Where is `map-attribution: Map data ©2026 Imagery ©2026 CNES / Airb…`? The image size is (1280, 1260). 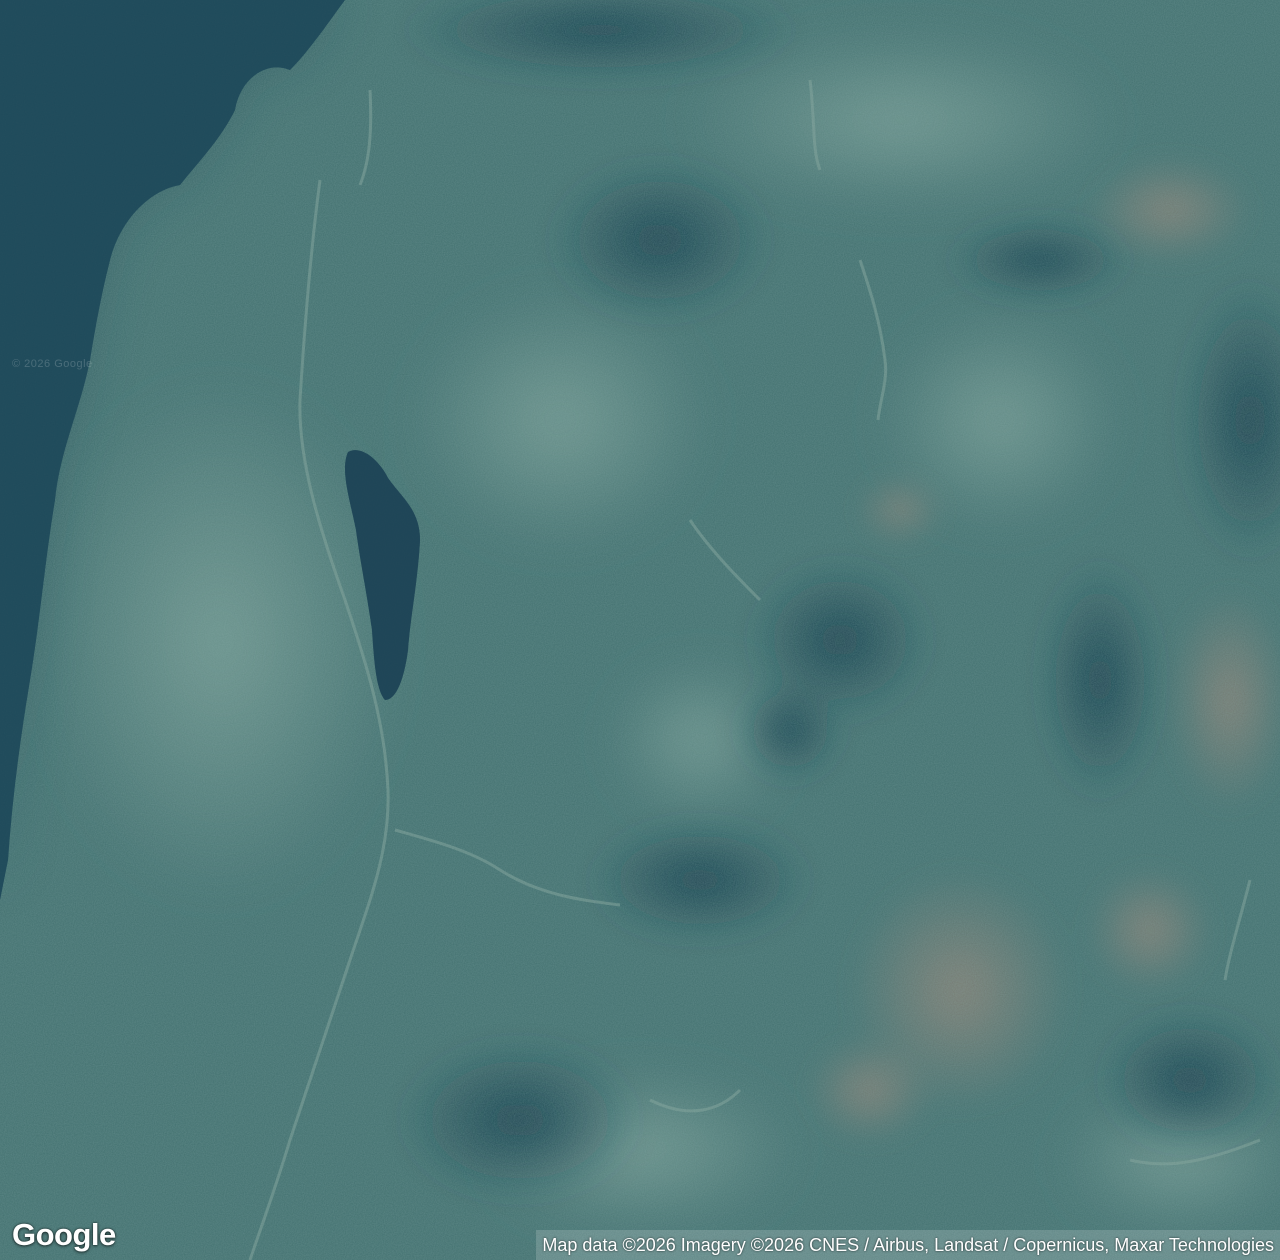 map-attribution: Map data ©2026 Imagery ©2026 CNES / Airb… is located at coordinates (908, 1245).